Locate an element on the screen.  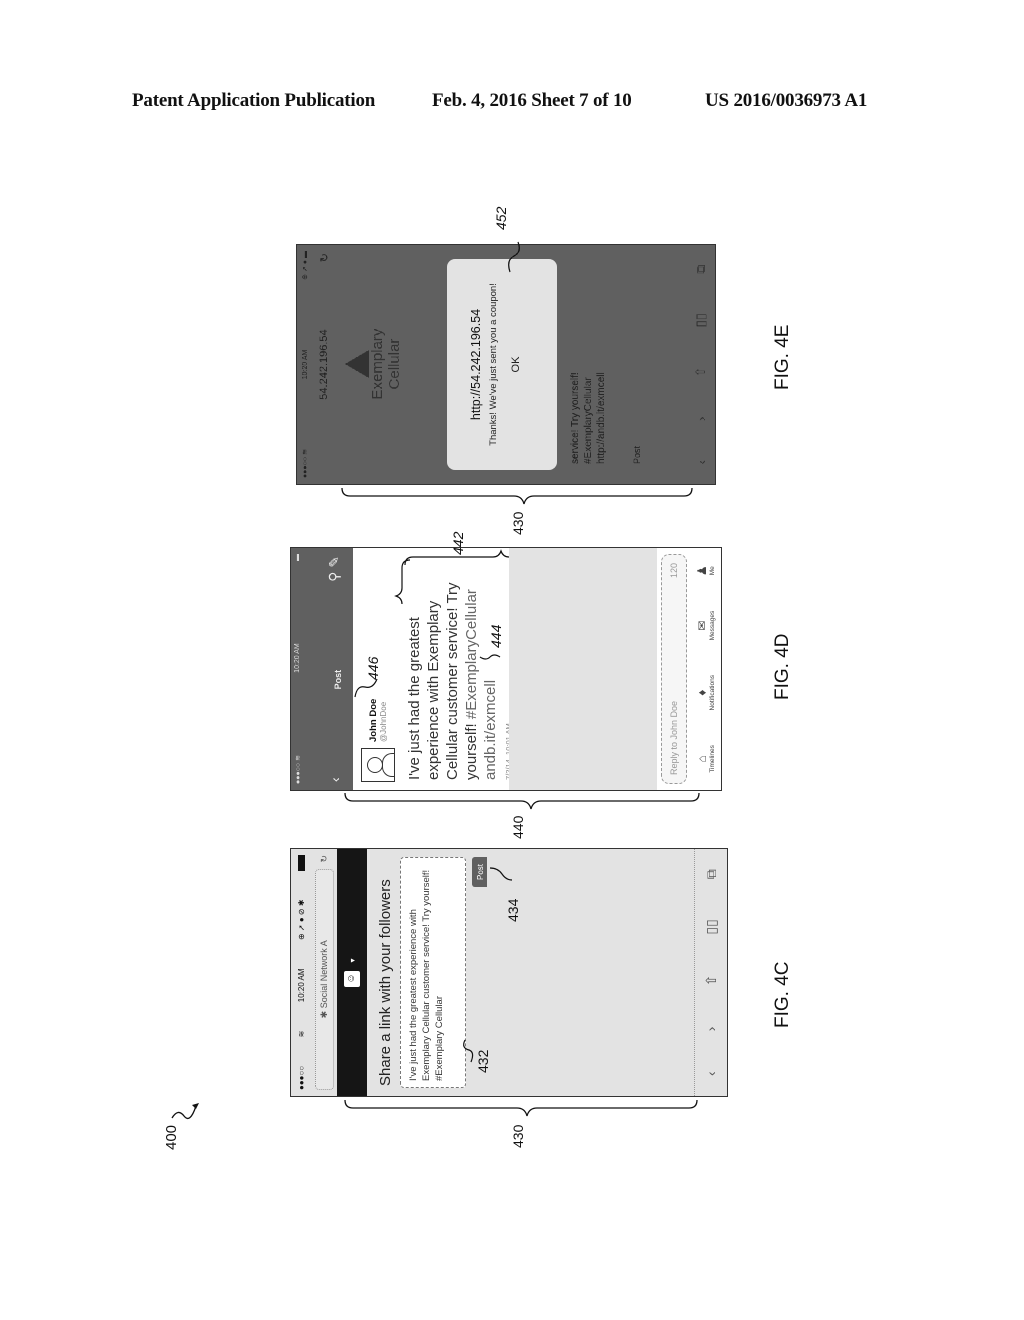
ref-440: 440 is located at coordinates (518, 827).